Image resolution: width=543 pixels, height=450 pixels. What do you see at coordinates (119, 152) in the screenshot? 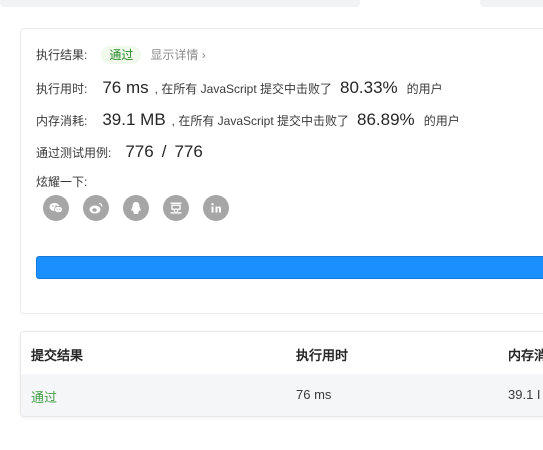
I see `tests-row: 通过测试用例: 776 / 776` at bounding box center [119, 152].